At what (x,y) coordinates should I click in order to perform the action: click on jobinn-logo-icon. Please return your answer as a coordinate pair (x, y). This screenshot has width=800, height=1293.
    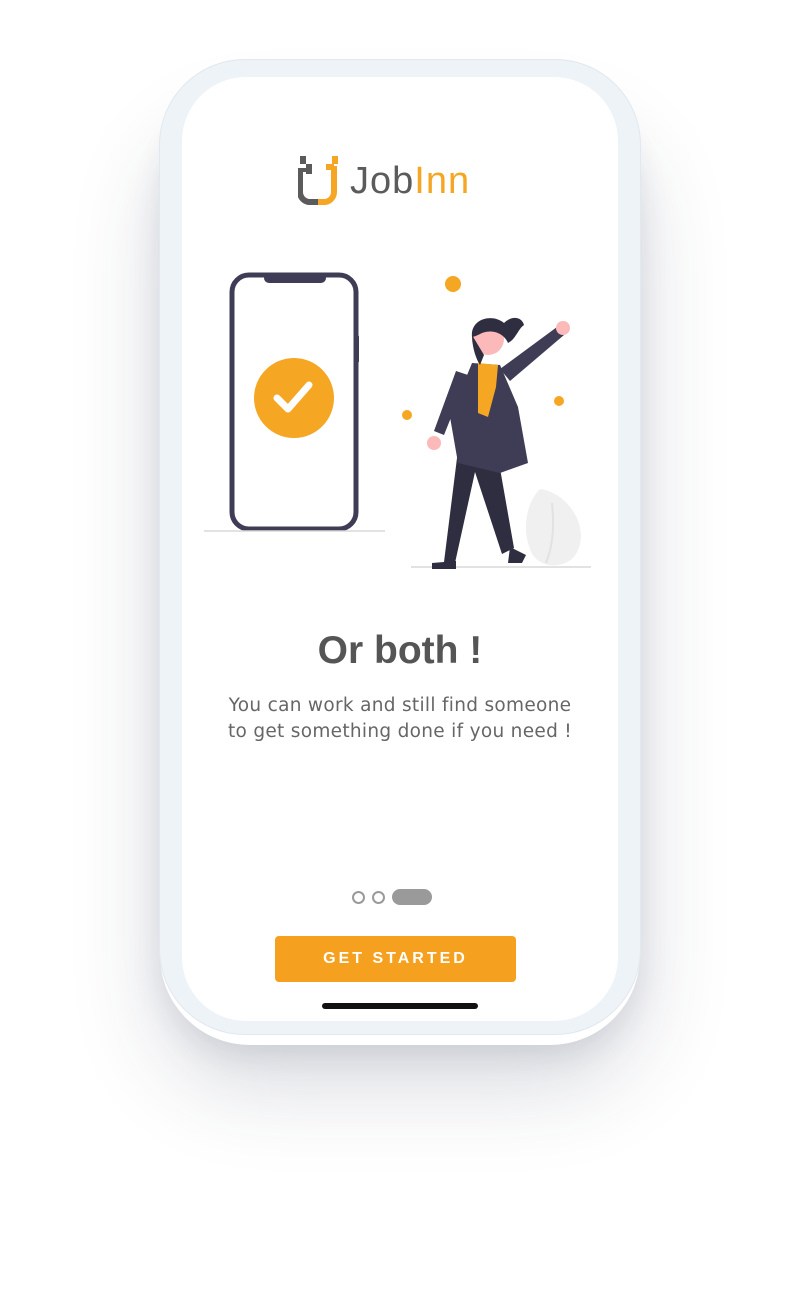
    Looking at the image, I should click on (318, 180).